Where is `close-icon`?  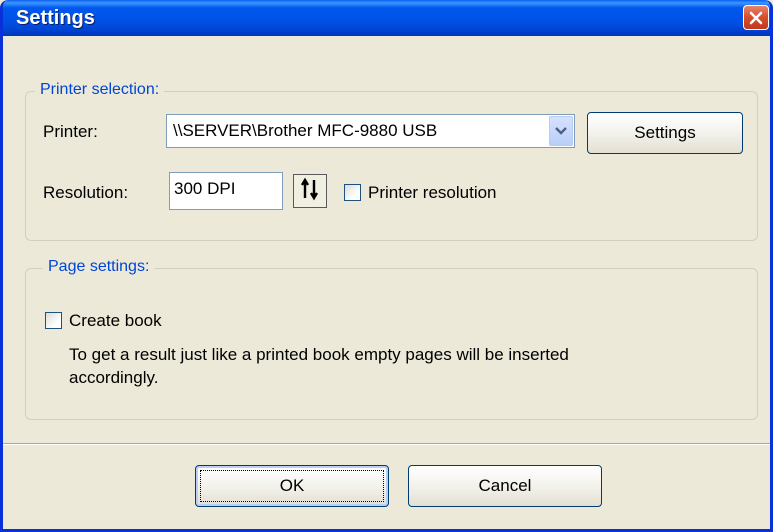 close-icon is located at coordinates (756, 18).